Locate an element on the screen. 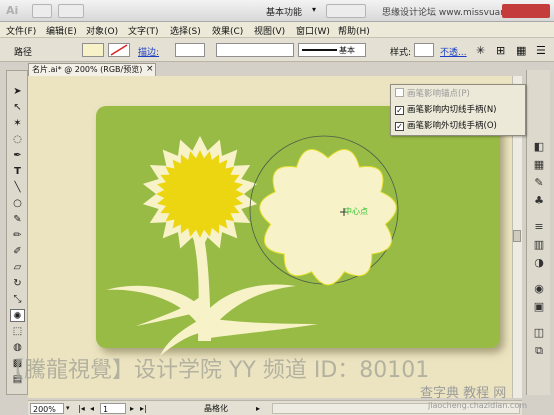 The height and width of the screenshot is (415, 554). menu-edit: 编辑(E) is located at coordinates (61, 30).